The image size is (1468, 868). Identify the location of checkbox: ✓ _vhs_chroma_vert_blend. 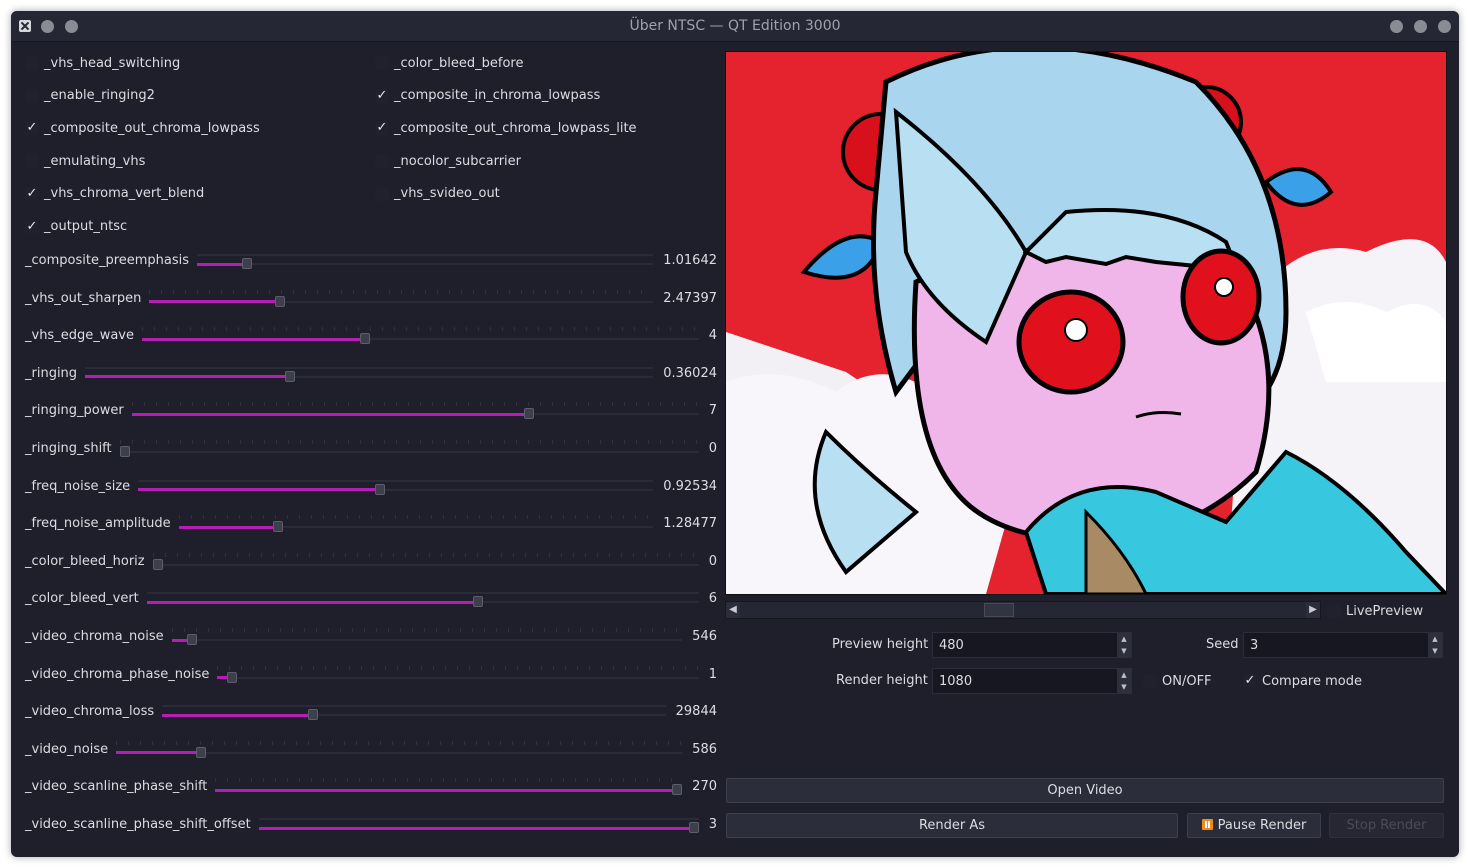
(114, 194).